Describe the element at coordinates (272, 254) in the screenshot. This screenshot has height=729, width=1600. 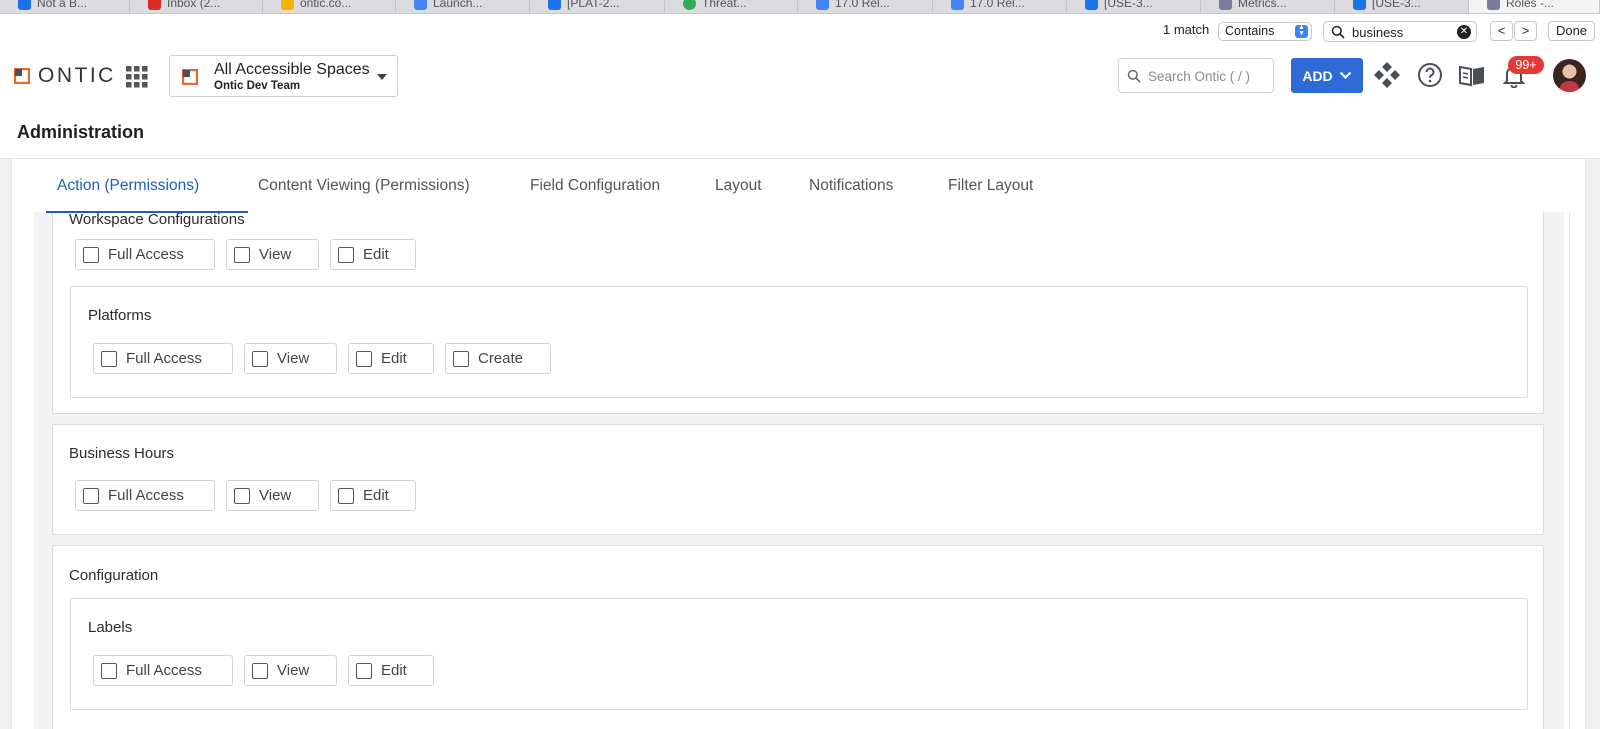
I see `workspace-view-checkbox: View` at that location.